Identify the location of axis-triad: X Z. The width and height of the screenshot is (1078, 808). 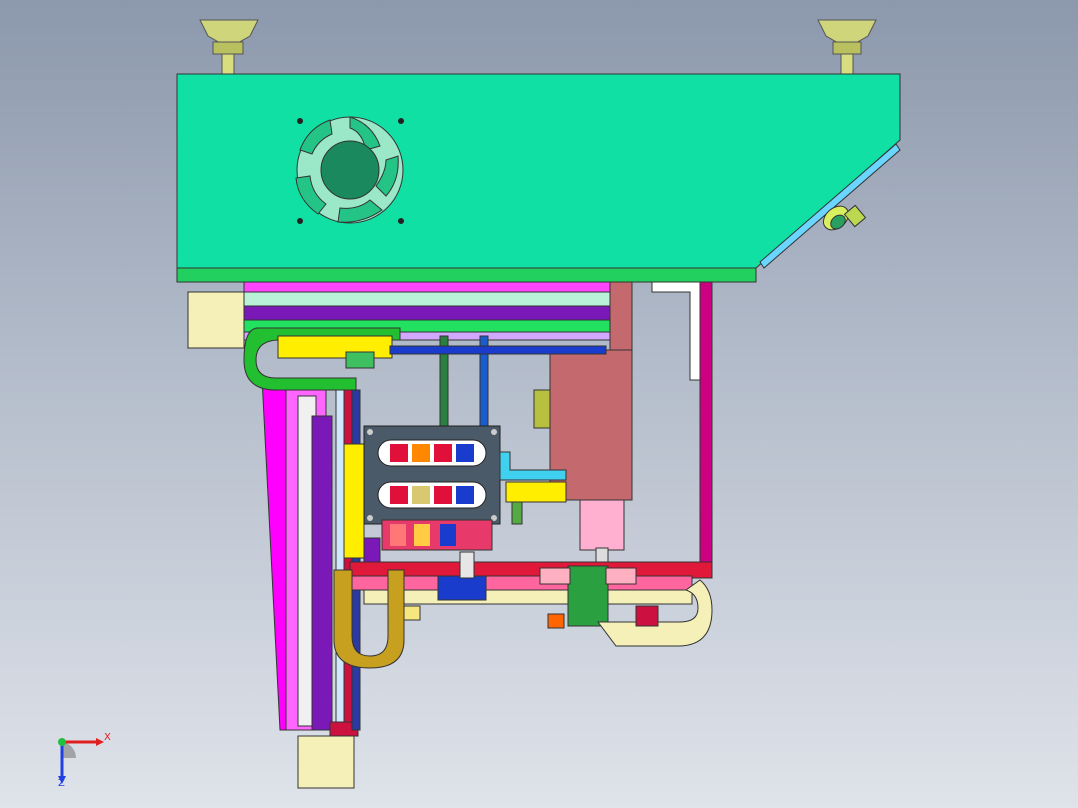
(88, 760).